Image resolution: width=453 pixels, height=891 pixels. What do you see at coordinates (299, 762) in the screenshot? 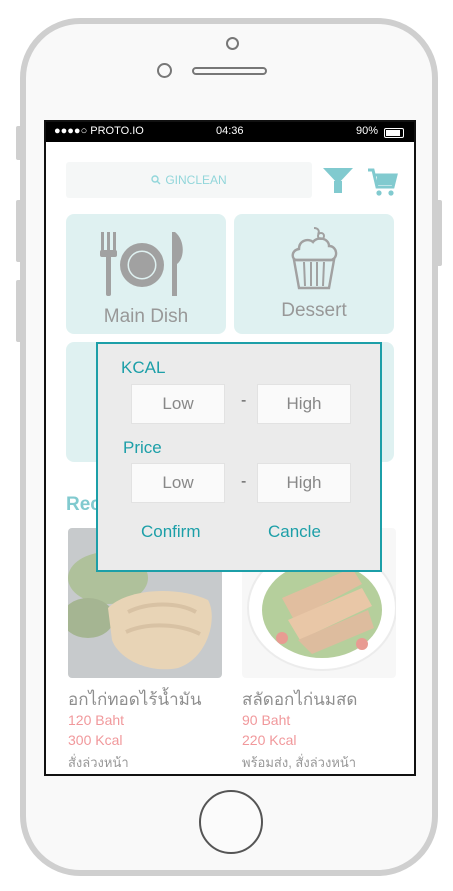
I see `food-status: พร้อมส่ง, สั่งล่วงหน้า` at bounding box center [299, 762].